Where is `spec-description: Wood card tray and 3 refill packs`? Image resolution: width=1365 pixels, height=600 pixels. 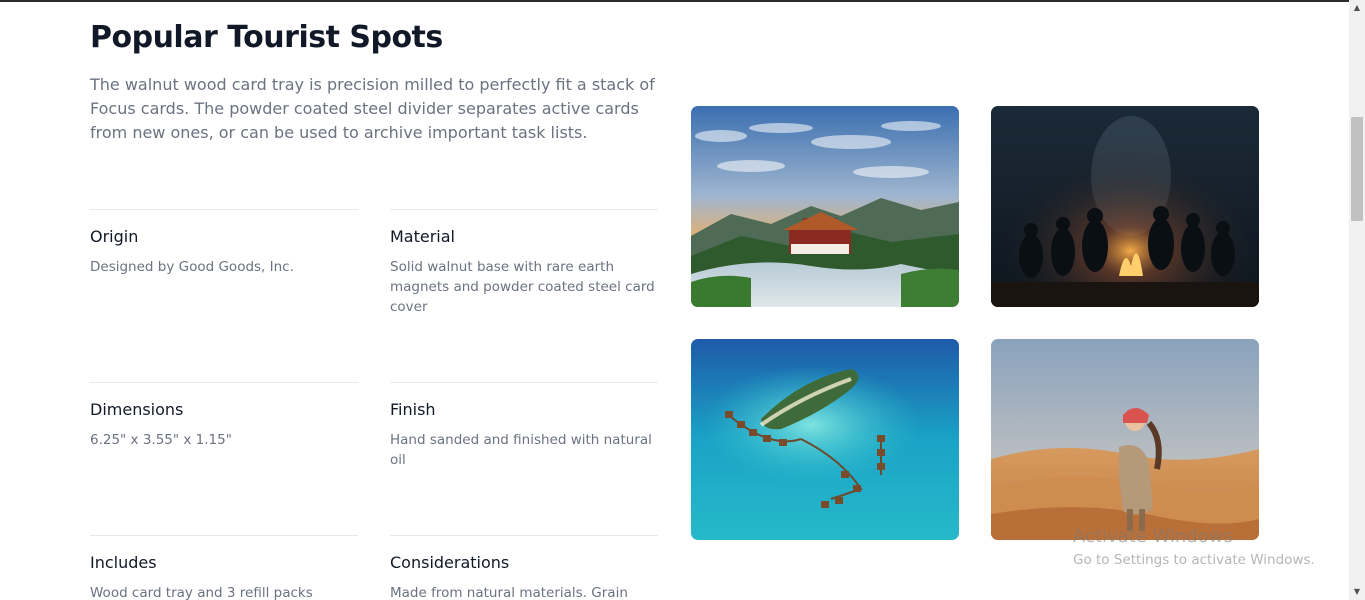
spec-description: Wood card tray and 3 refill packs is located at coordinates (201, 592).